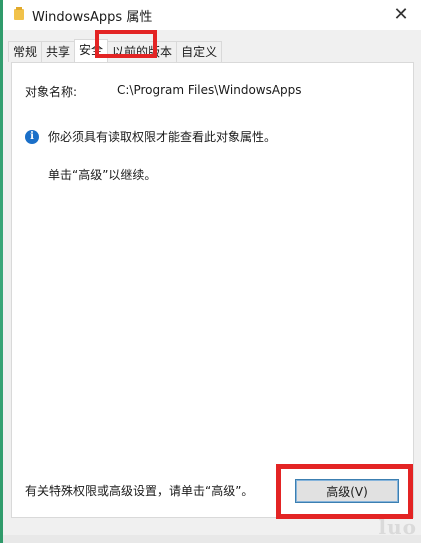  I want to click on folder-icon, so click(19, 13).